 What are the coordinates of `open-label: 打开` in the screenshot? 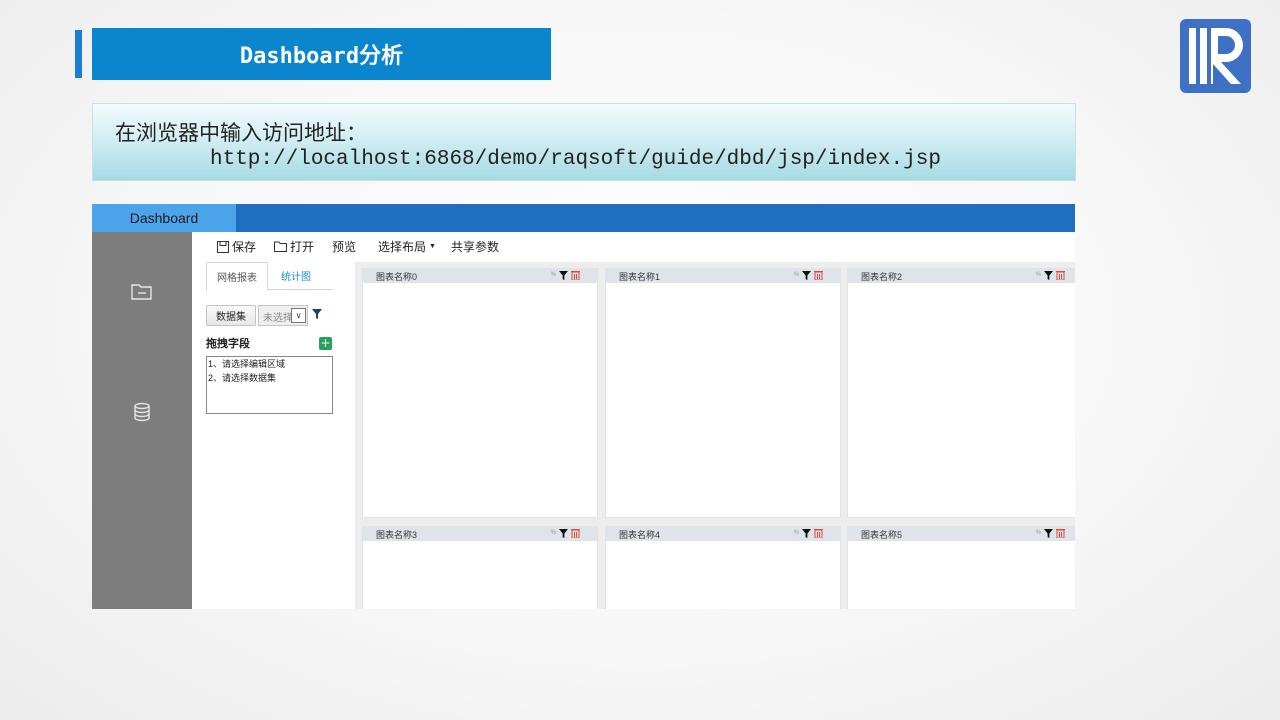 It's located at (302, 247).